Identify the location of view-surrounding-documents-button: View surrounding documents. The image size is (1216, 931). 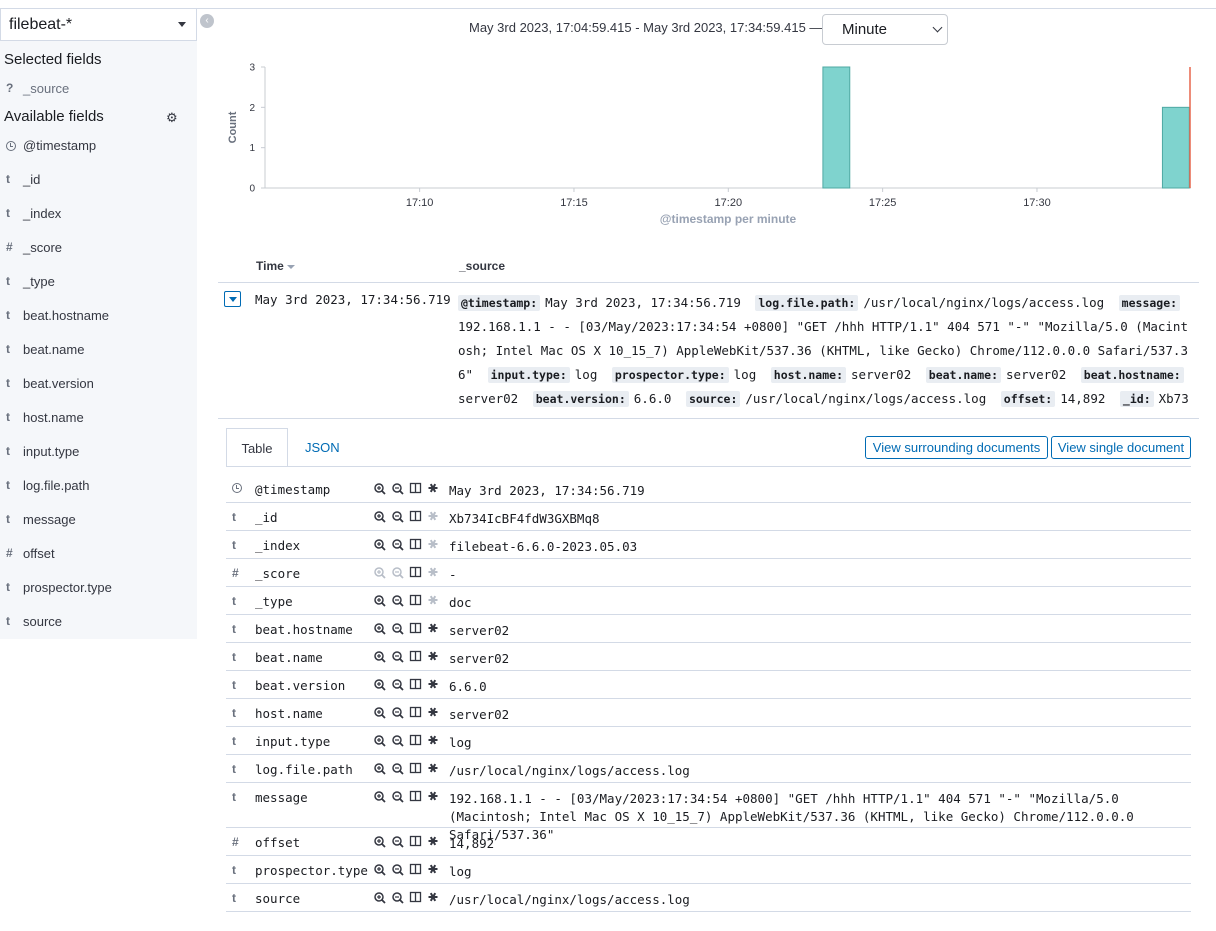
(956, 447).